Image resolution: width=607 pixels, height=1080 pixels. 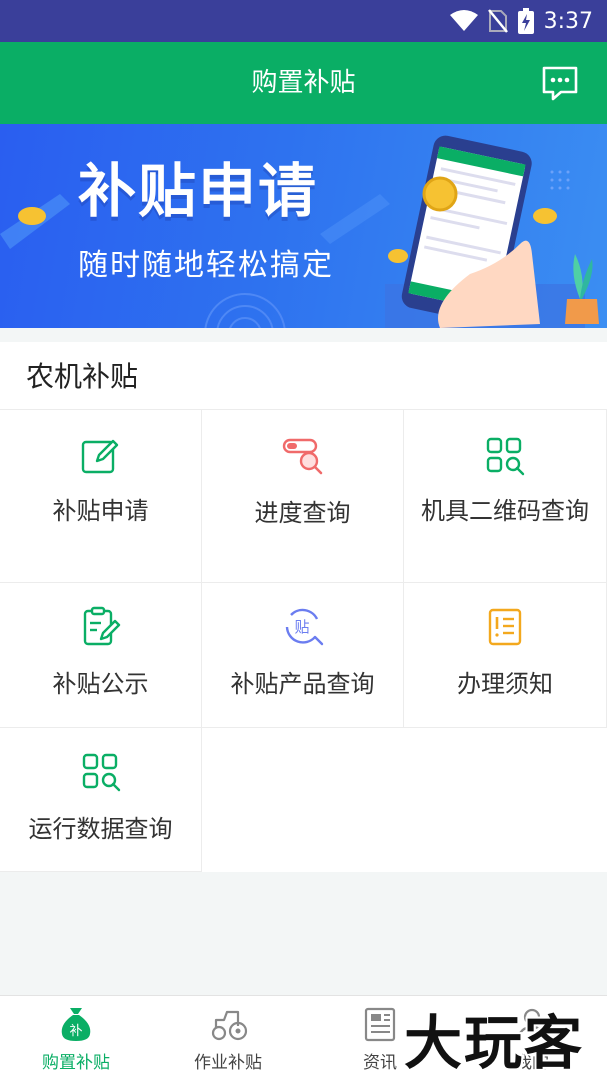 I want to click on svg-text: 贴, so click(x=301, y=627).